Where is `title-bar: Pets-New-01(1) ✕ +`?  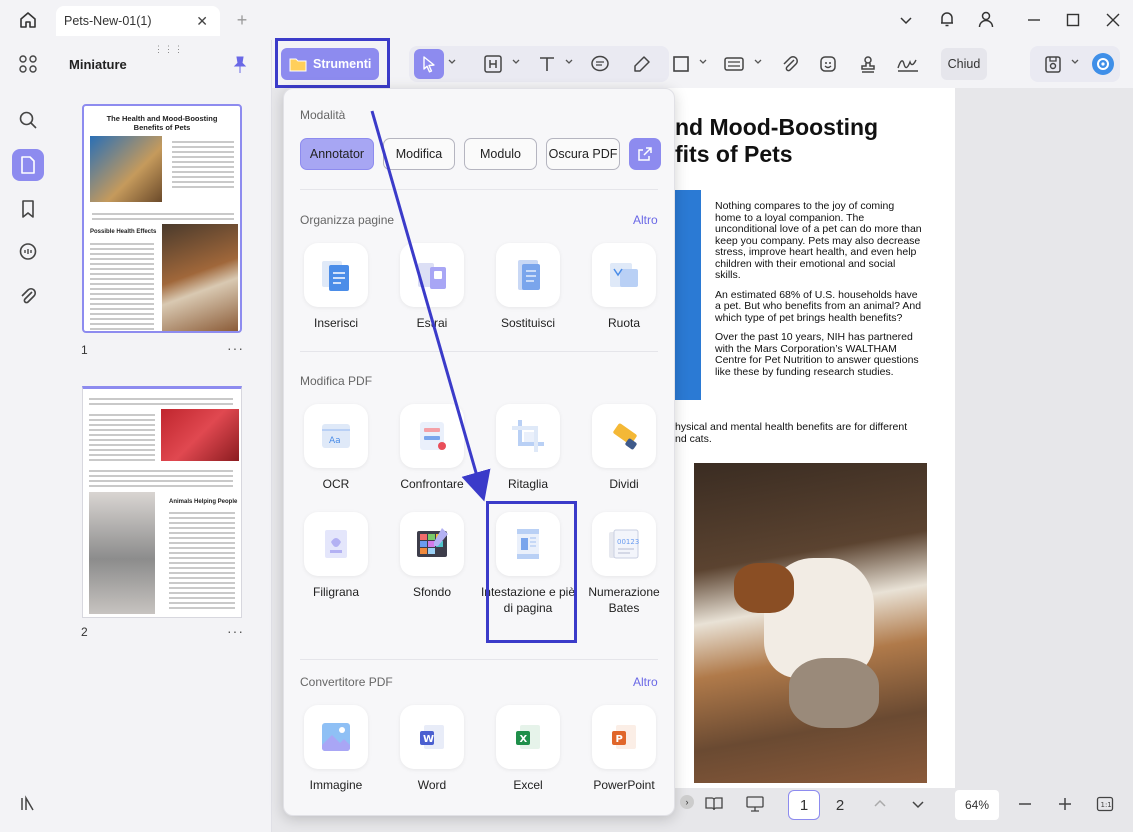 title-bar: Pets-New-01(1) ✕ + is located at coordinates (566, 20).